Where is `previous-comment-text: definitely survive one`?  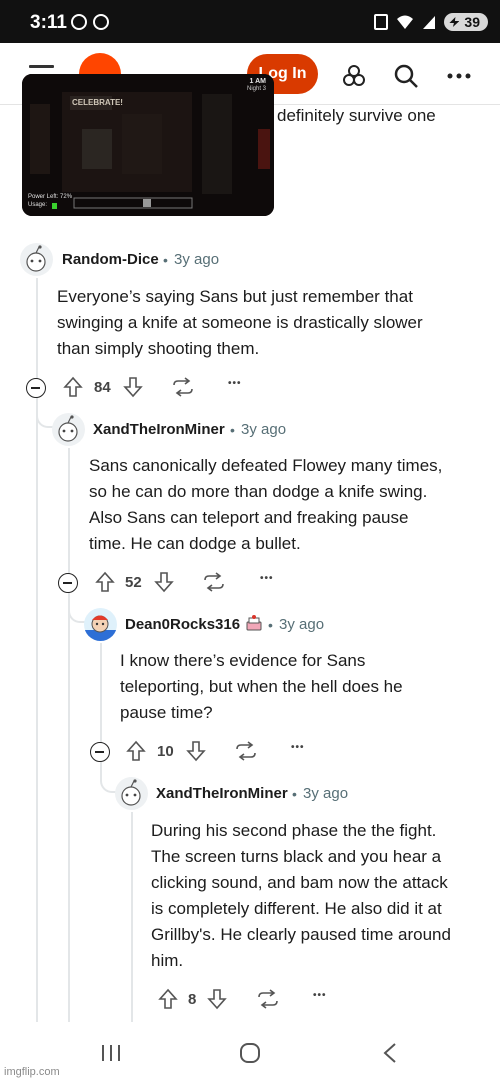
previous-comment-text: definitely survive one is located at coordinates (356, 115).